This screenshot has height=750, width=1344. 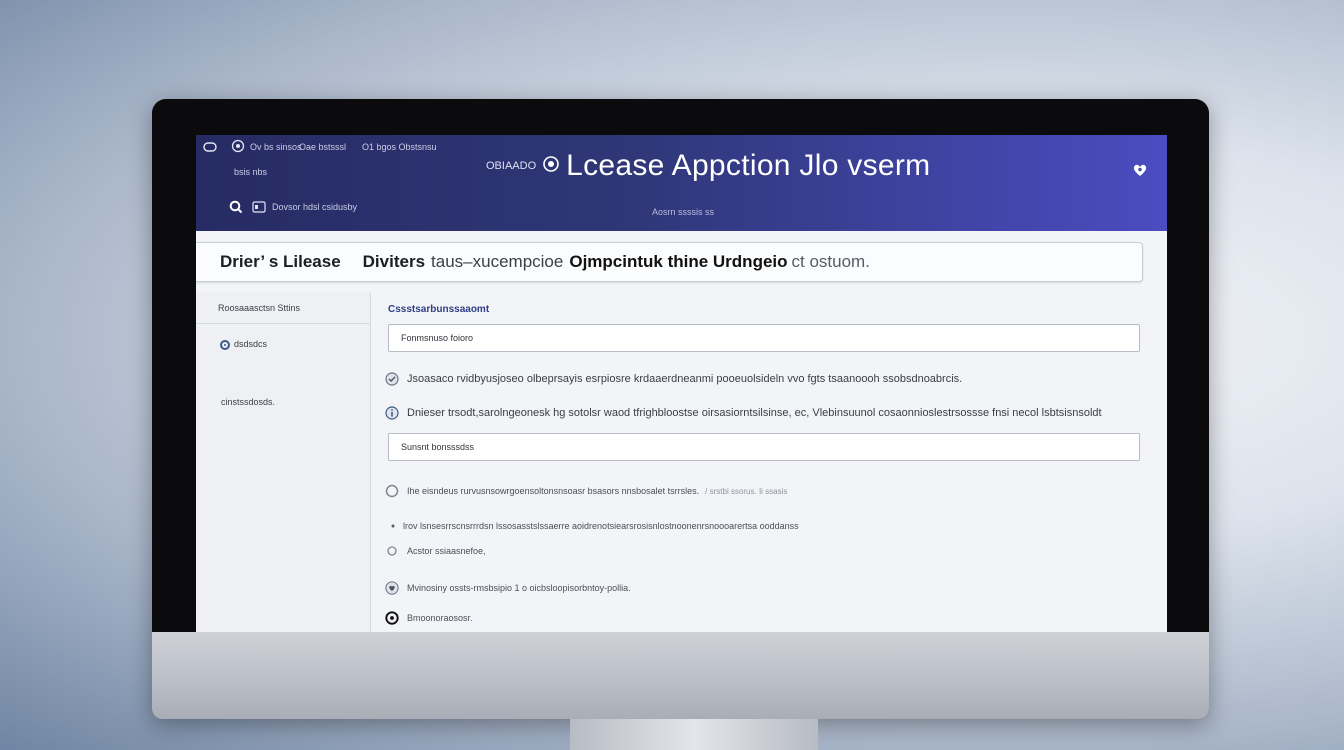 I want to click on info-circle-icon, so click(x=392, y=413).